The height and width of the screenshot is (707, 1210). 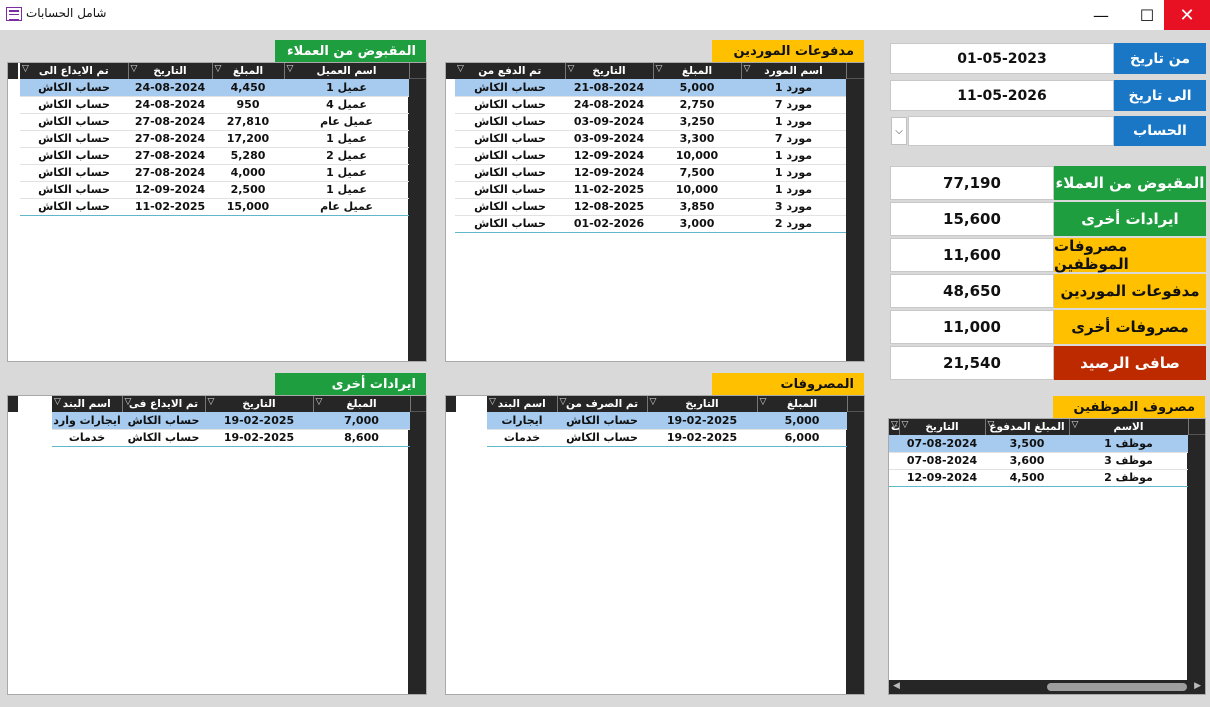 What do you see at coordinates (802, 438) in the screenshot?
I see `table-cell: 6,000` at bounding box center [802, 438].